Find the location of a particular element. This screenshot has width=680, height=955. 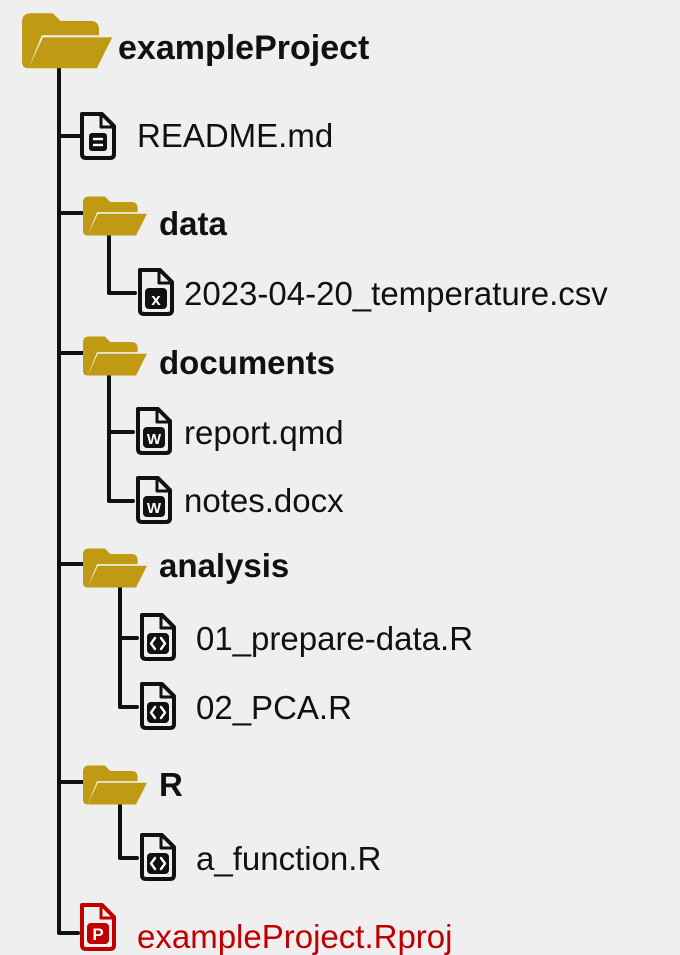

notes-word-file-icon: W is located at coordinates (154, 500).